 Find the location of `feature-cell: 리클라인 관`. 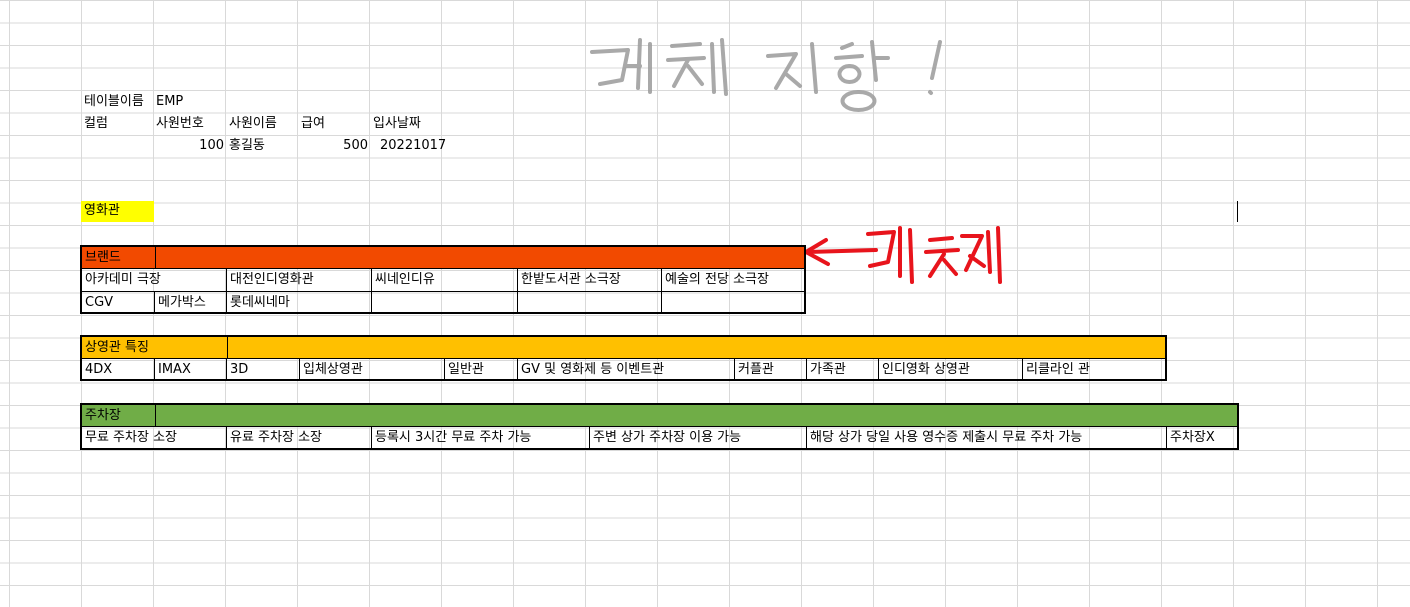

feature-cell: 리클라인 관 is located at coordinates (1094, 370).